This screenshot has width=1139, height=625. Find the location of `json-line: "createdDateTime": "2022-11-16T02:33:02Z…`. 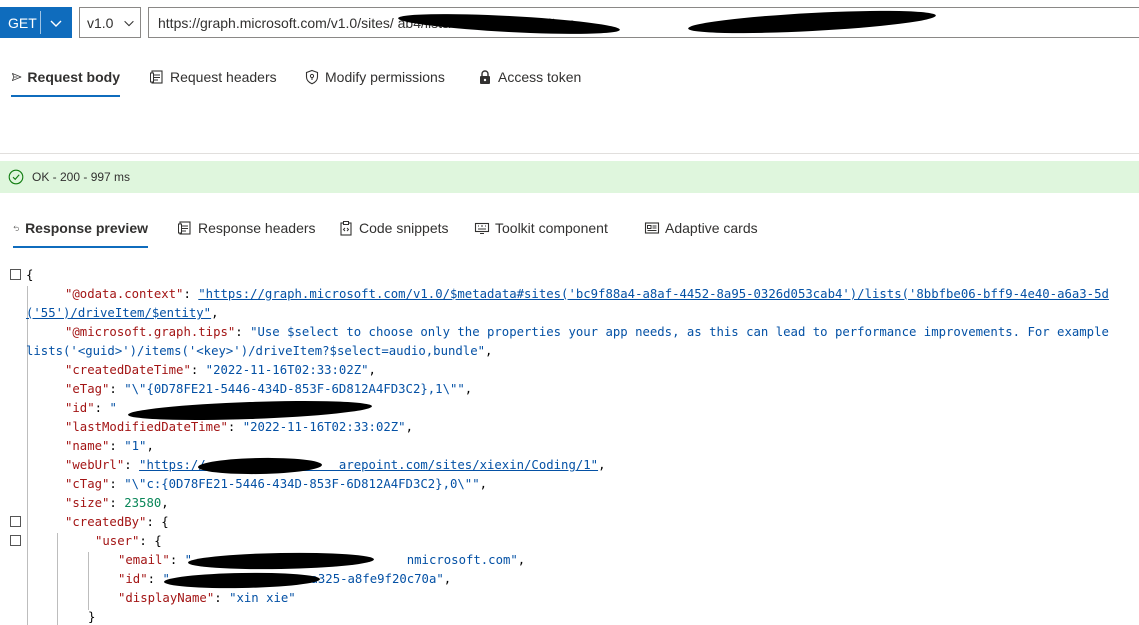

json-line: "createdDateTime": "2022-11-16T02:33:02Z… is located at coordinates (220, 370).